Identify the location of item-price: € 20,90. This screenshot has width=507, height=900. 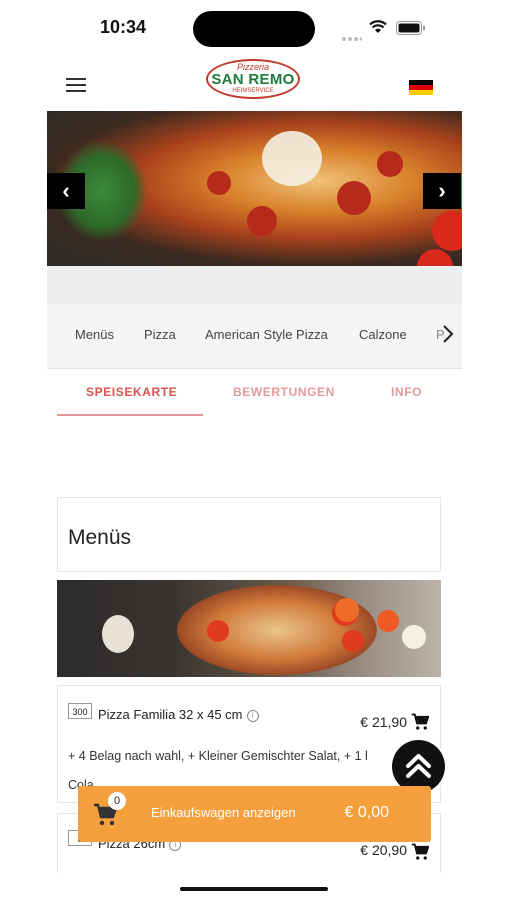
(383, 850).